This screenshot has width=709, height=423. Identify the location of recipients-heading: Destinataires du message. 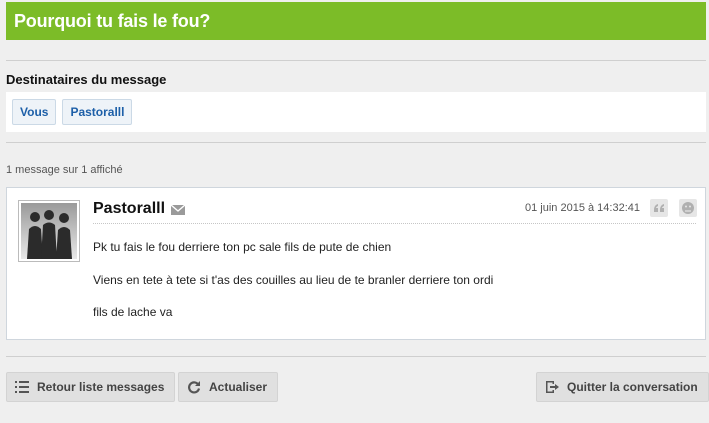
(86, 79).